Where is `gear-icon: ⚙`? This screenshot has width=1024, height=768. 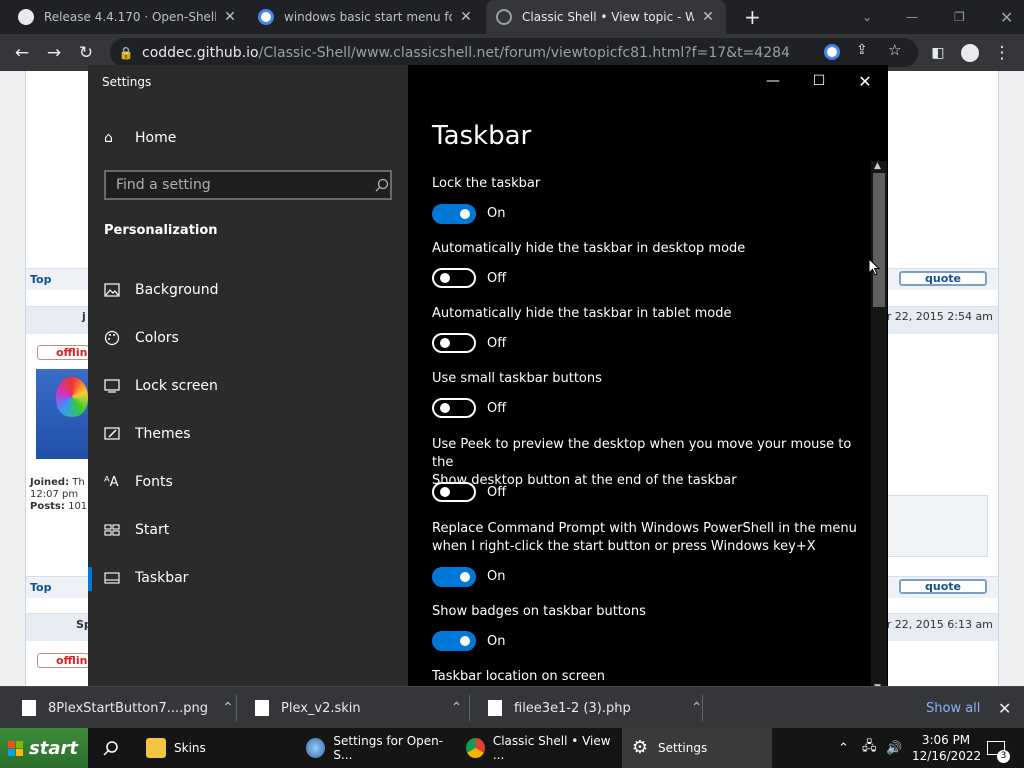 gear-icon: ⚙ is located at coordinates (640, 747).